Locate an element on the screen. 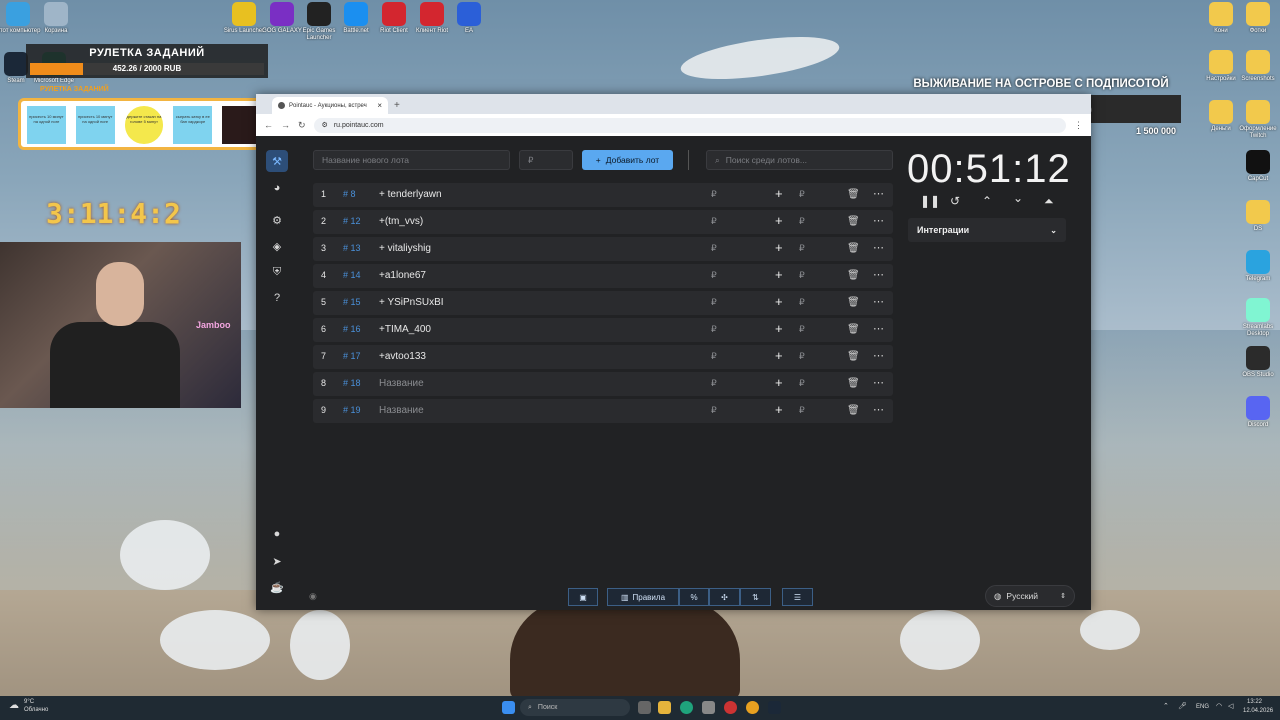  taskbar-search: ⌕ Поиск is located at coordinates (575, 707).